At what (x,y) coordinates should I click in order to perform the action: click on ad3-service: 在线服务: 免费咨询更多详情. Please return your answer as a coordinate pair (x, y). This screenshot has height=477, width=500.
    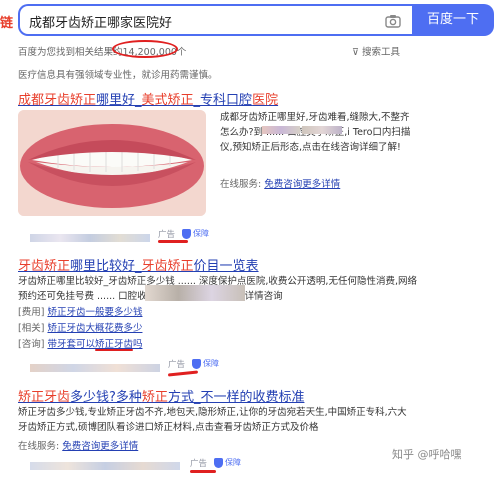
    Looking at the image, I should click on (78, 445).